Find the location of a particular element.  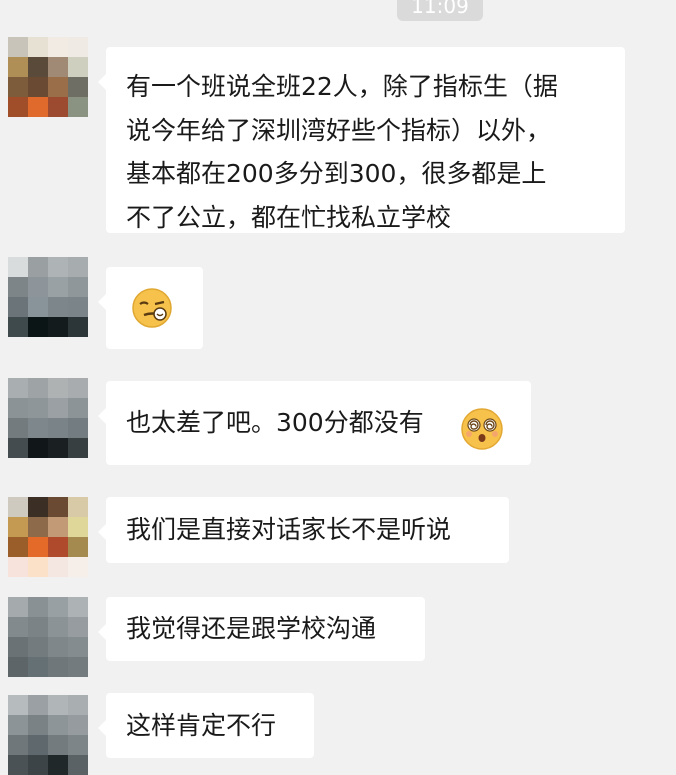

timestamp: 11:09 is located at coordinates (440, 10).